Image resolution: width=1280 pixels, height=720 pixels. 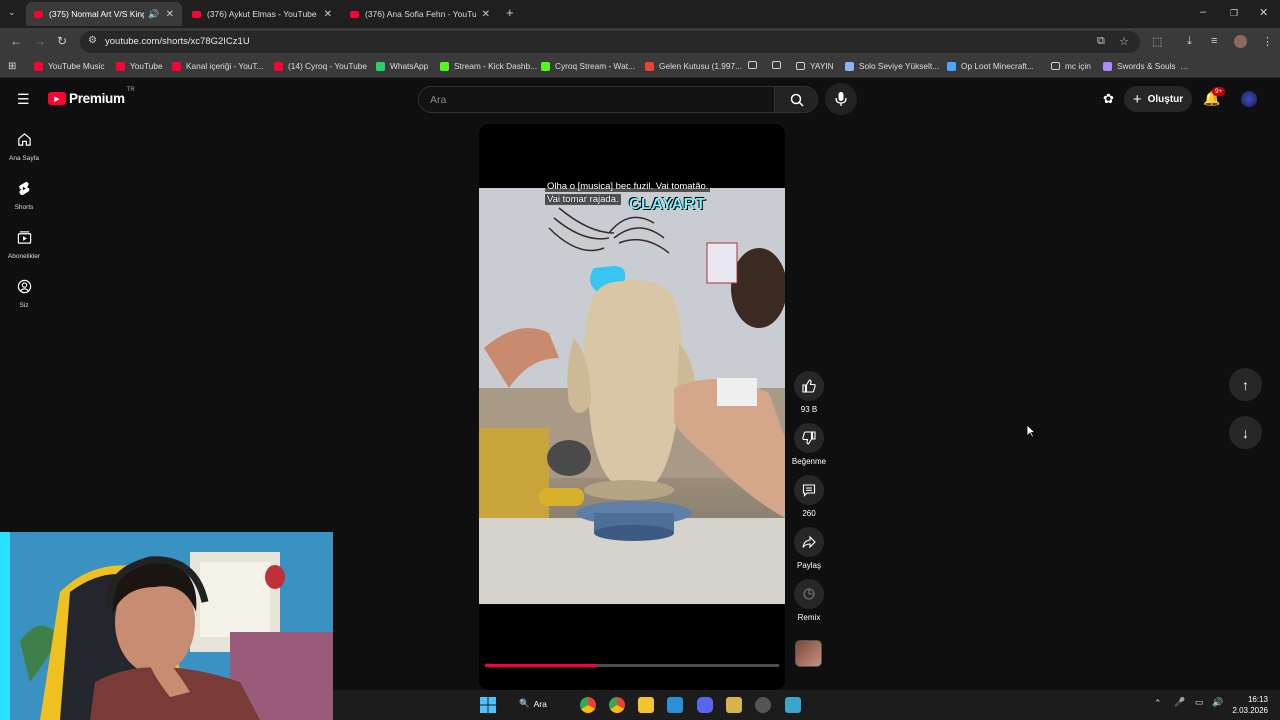 What do you see at coordinates (809, 444) in the screenshot?
I see `dislike-button: Beğenme` at bounding box center [809, 444].